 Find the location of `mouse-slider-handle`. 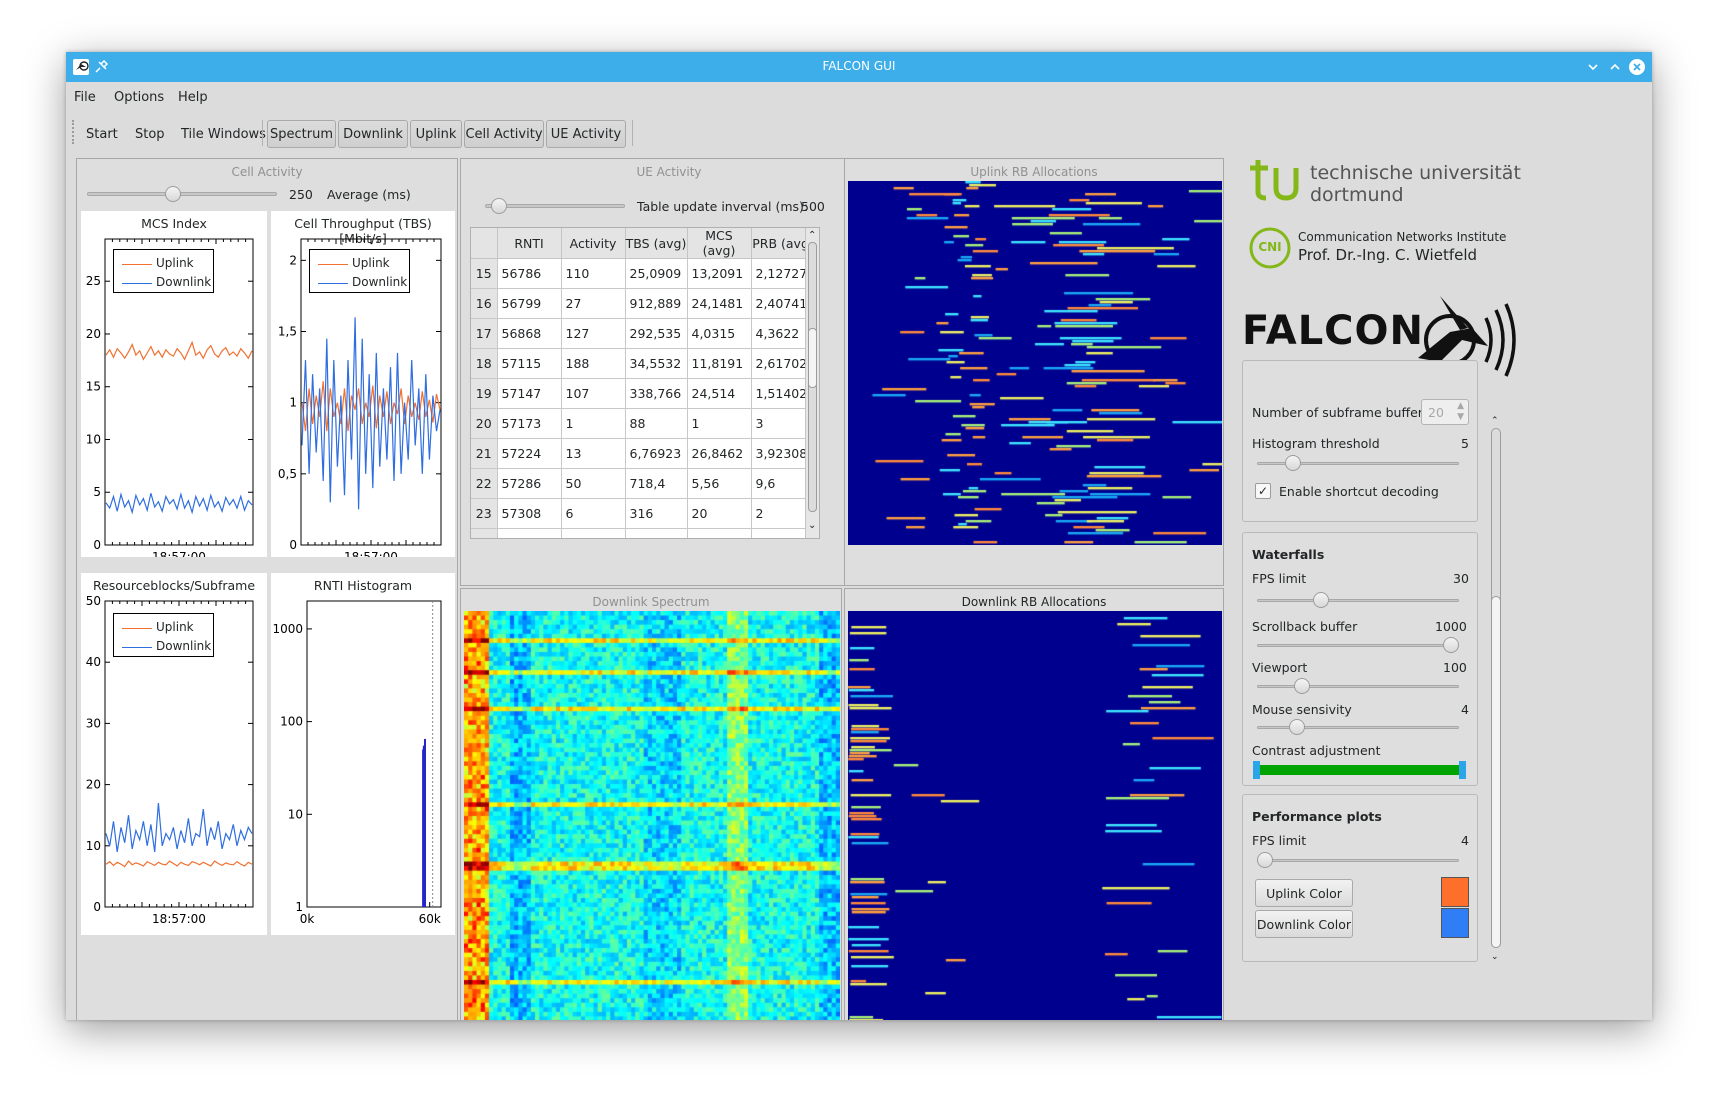

mouse-slider-handle is located at coordinates (1296, 727).